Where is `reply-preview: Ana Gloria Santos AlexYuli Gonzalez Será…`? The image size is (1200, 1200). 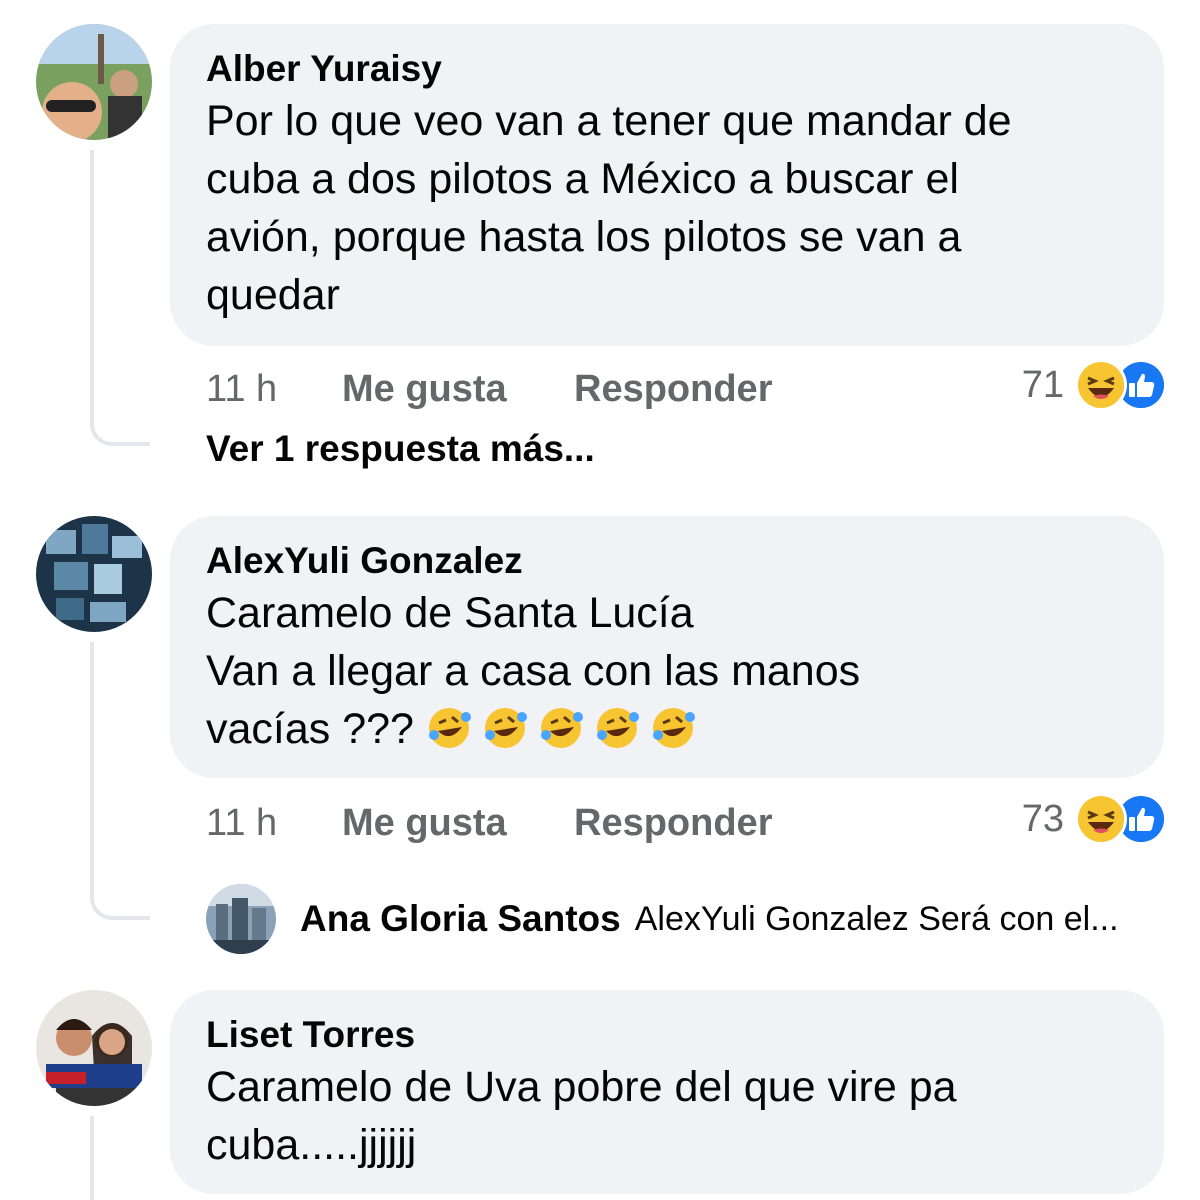
reply-preview: Ana Gloria Santos AlexYuli Gonzalez Será… is located at coordinates (662, 919).